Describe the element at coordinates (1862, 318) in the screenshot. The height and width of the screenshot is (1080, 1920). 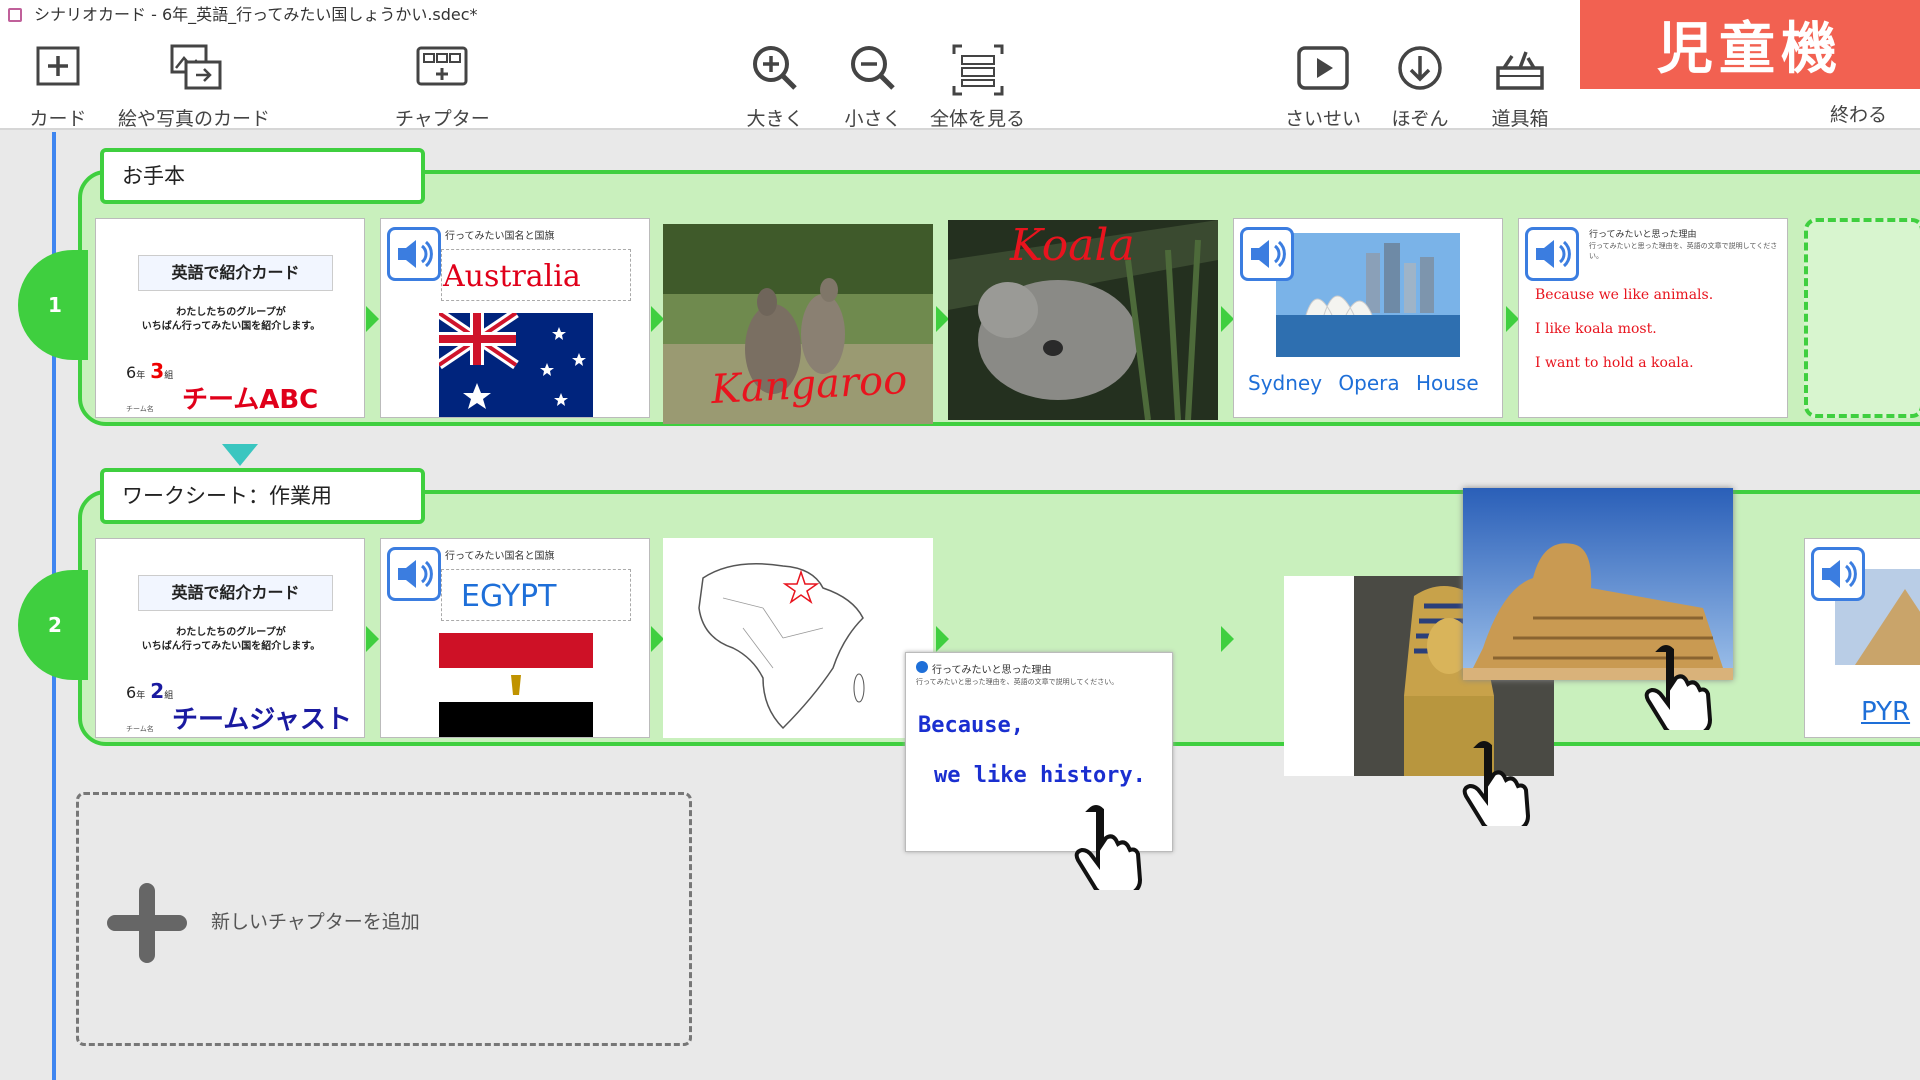
I see `add-card-slot` at that location.